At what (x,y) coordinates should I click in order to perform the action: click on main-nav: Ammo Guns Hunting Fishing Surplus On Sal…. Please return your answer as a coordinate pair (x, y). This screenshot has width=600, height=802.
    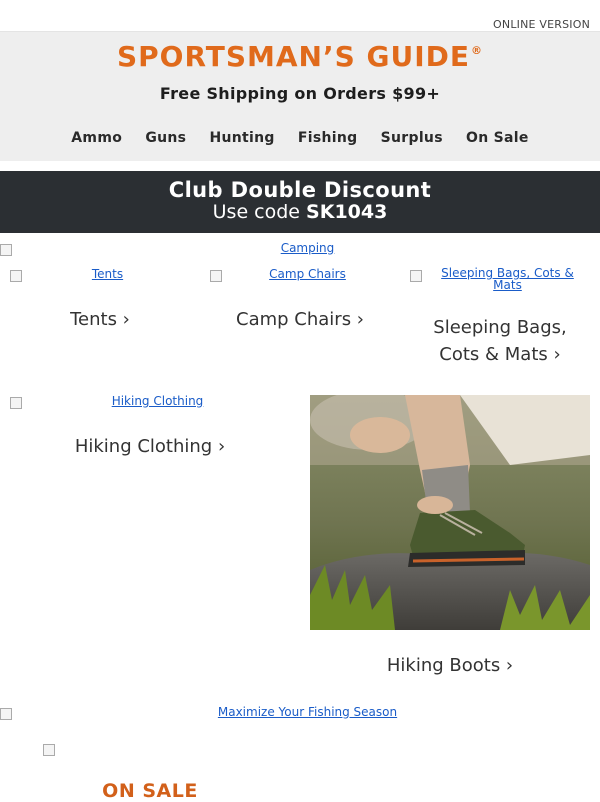
    Looking at the image, I should click on (300, 138).